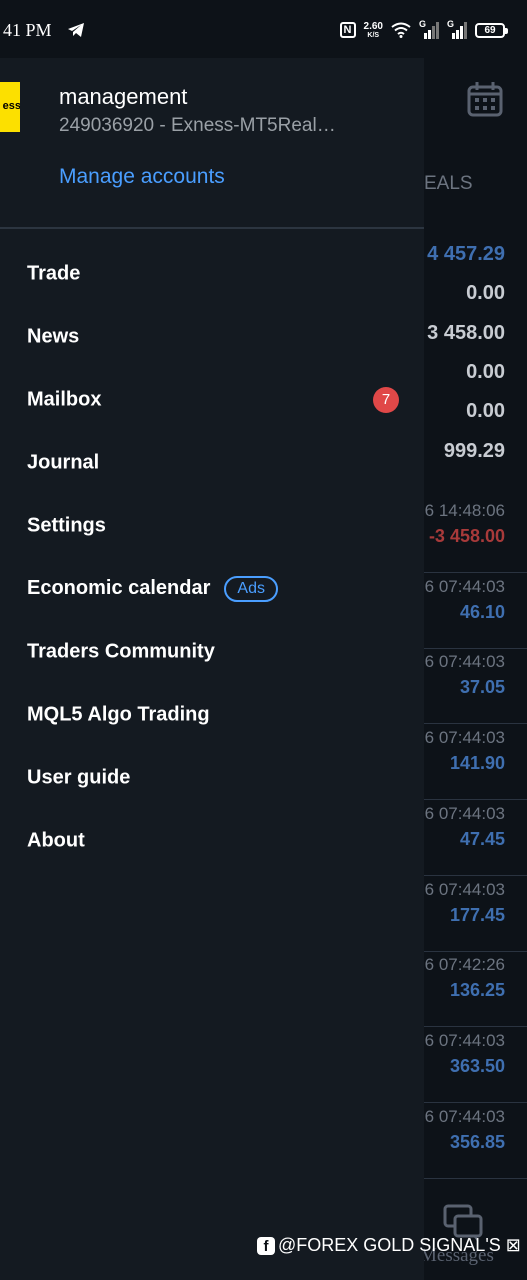  What do you see at coordinates (266, 1245) in the screenshot?
I see `facebook-icon: f` at bounding box center [266, 1245].